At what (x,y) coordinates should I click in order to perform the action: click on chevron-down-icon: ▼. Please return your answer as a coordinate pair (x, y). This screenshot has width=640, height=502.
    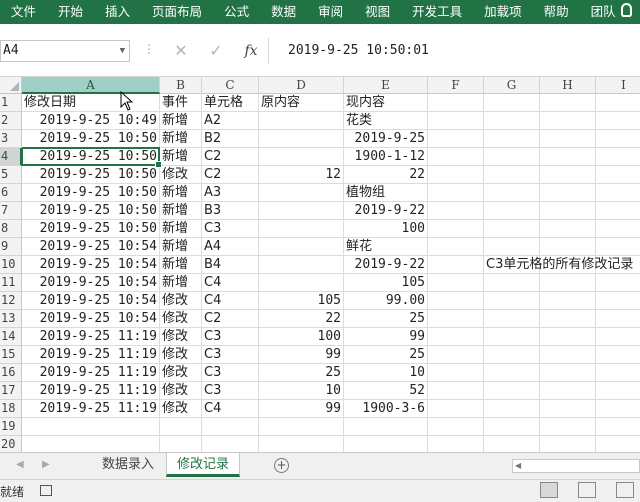
    Looking at the image, I should click on (122, 51).